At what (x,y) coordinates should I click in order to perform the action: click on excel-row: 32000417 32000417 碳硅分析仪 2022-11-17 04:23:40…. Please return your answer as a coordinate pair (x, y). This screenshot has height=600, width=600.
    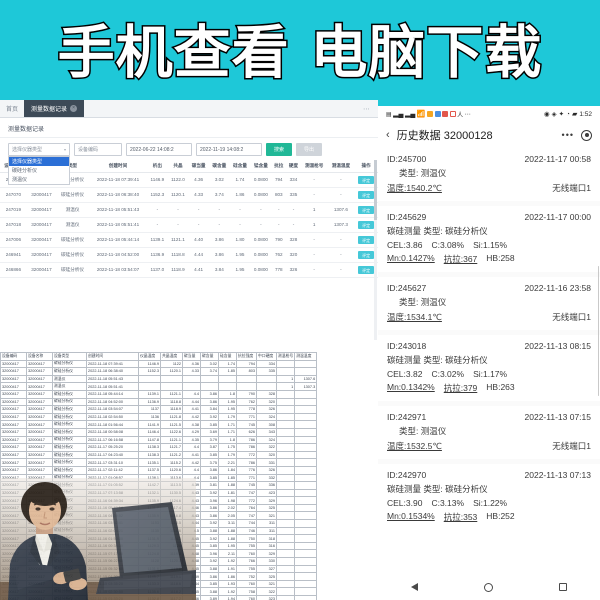
    Looking at the image, I should click on (159, 455).